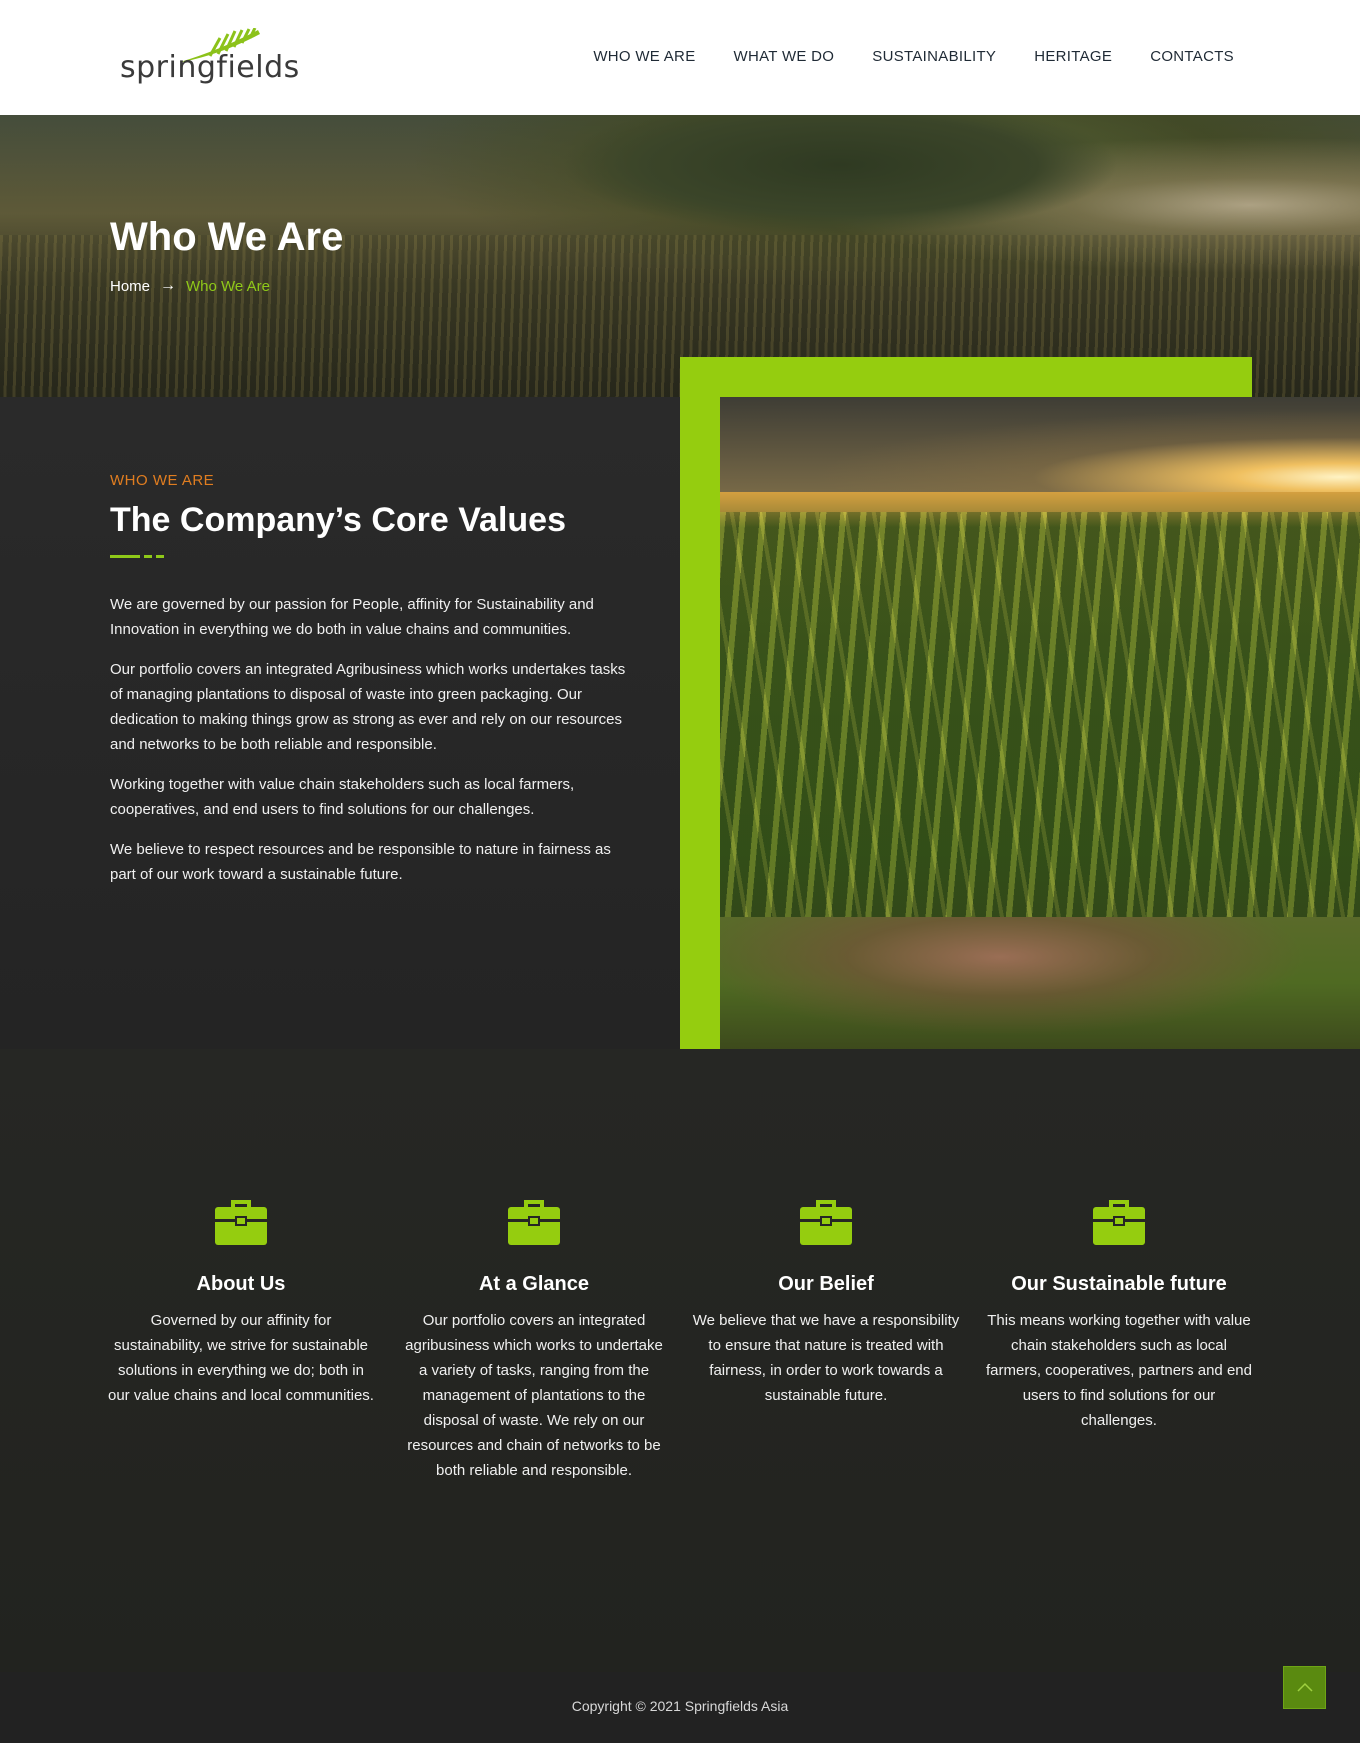  What do you see at coordinates (338, 520) in the screenshot?
I see `section-title: The Company’s Core Values` at bounding box center [338, 520].